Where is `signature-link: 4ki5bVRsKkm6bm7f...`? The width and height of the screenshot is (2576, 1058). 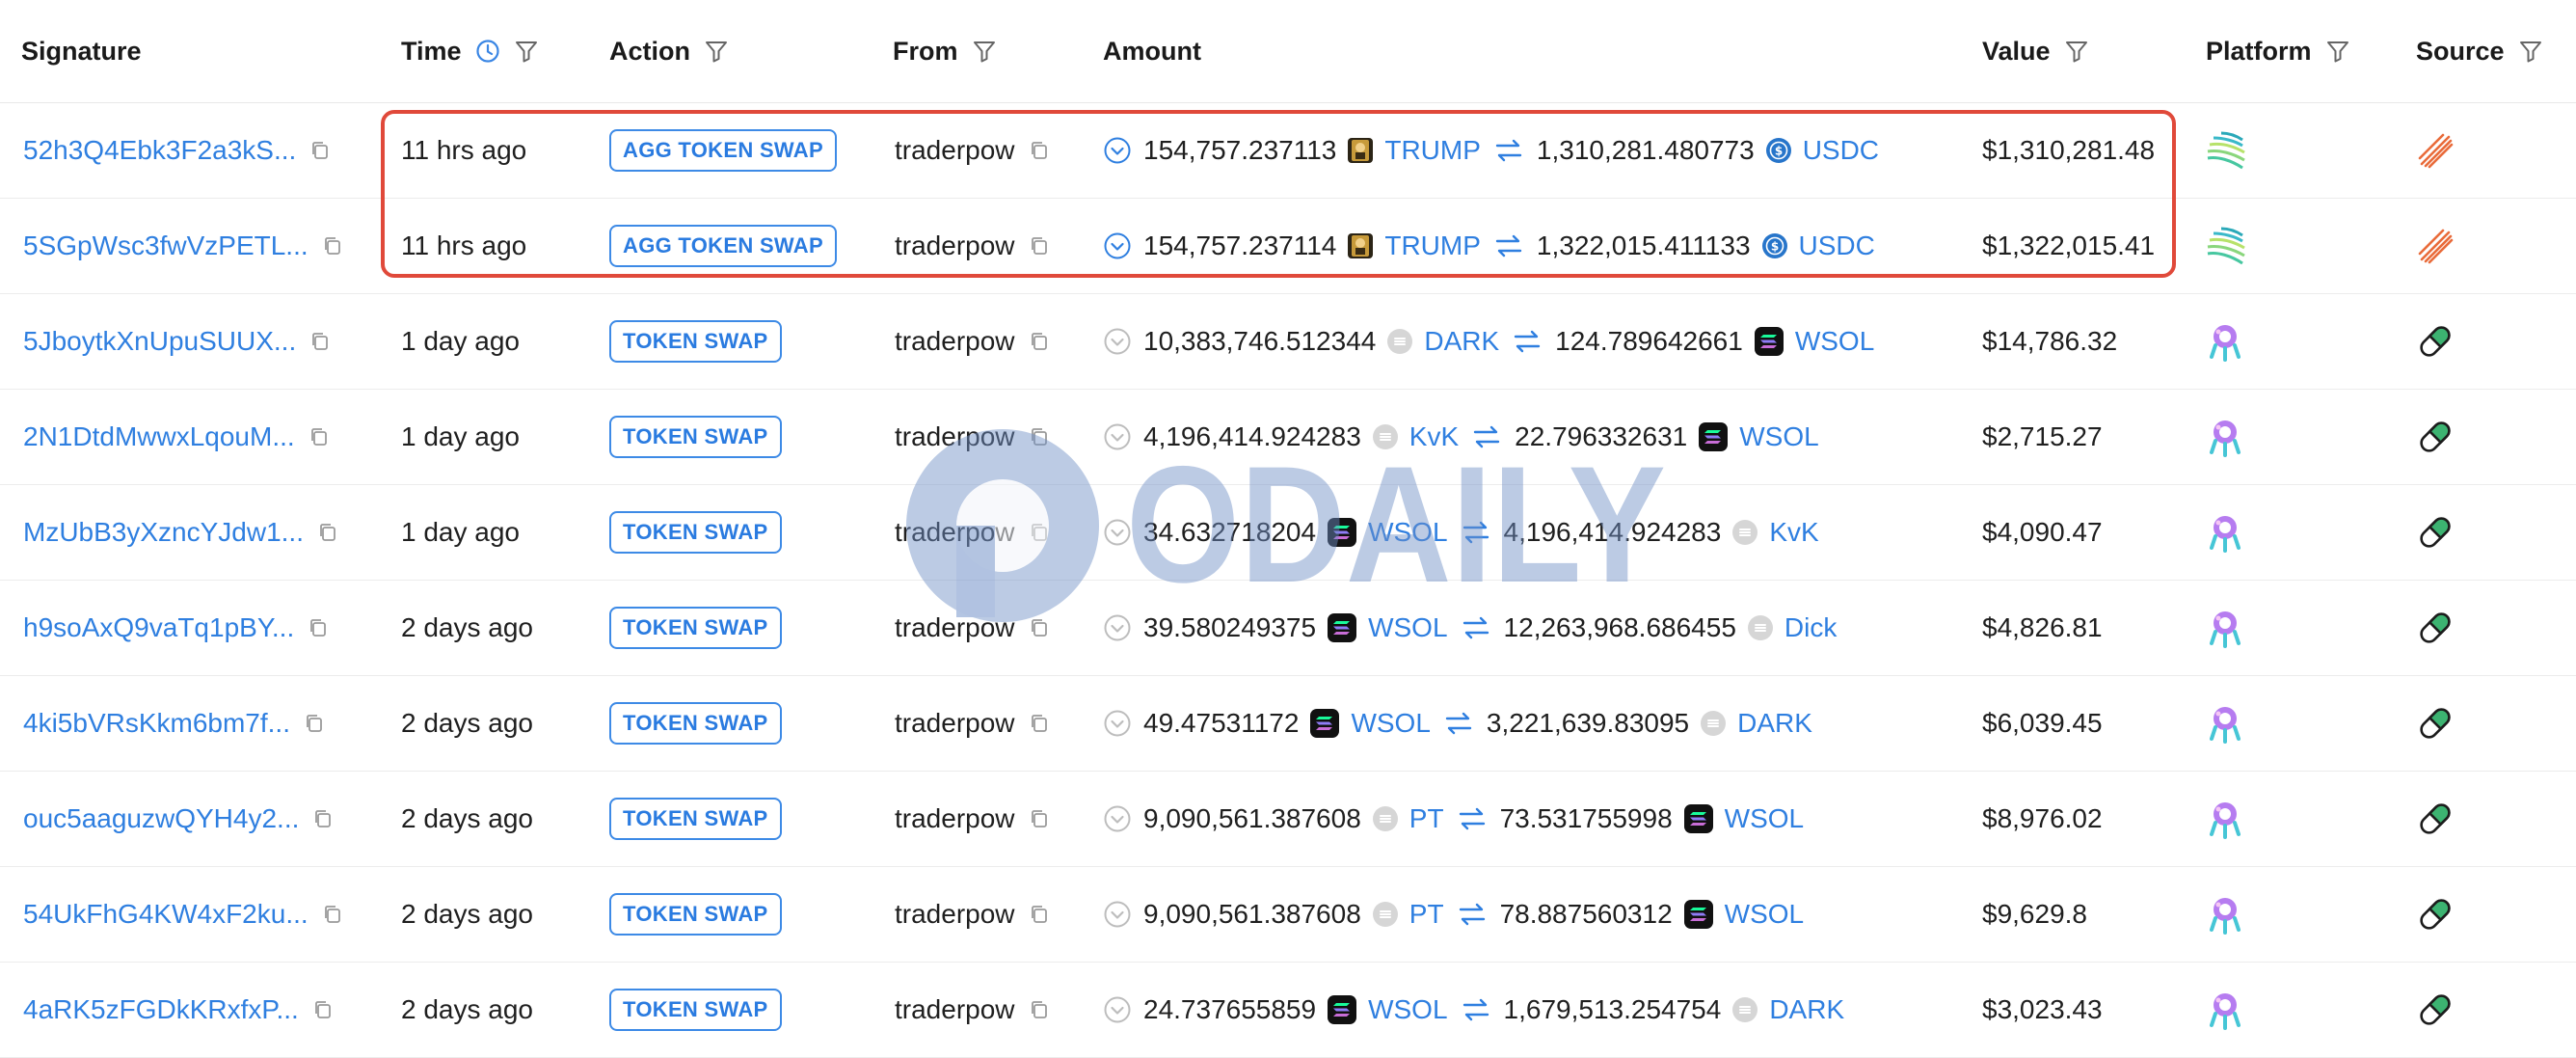 signature-link: 4ki5bVRsKkm6bm7f... is located at coordinates (156, 723).